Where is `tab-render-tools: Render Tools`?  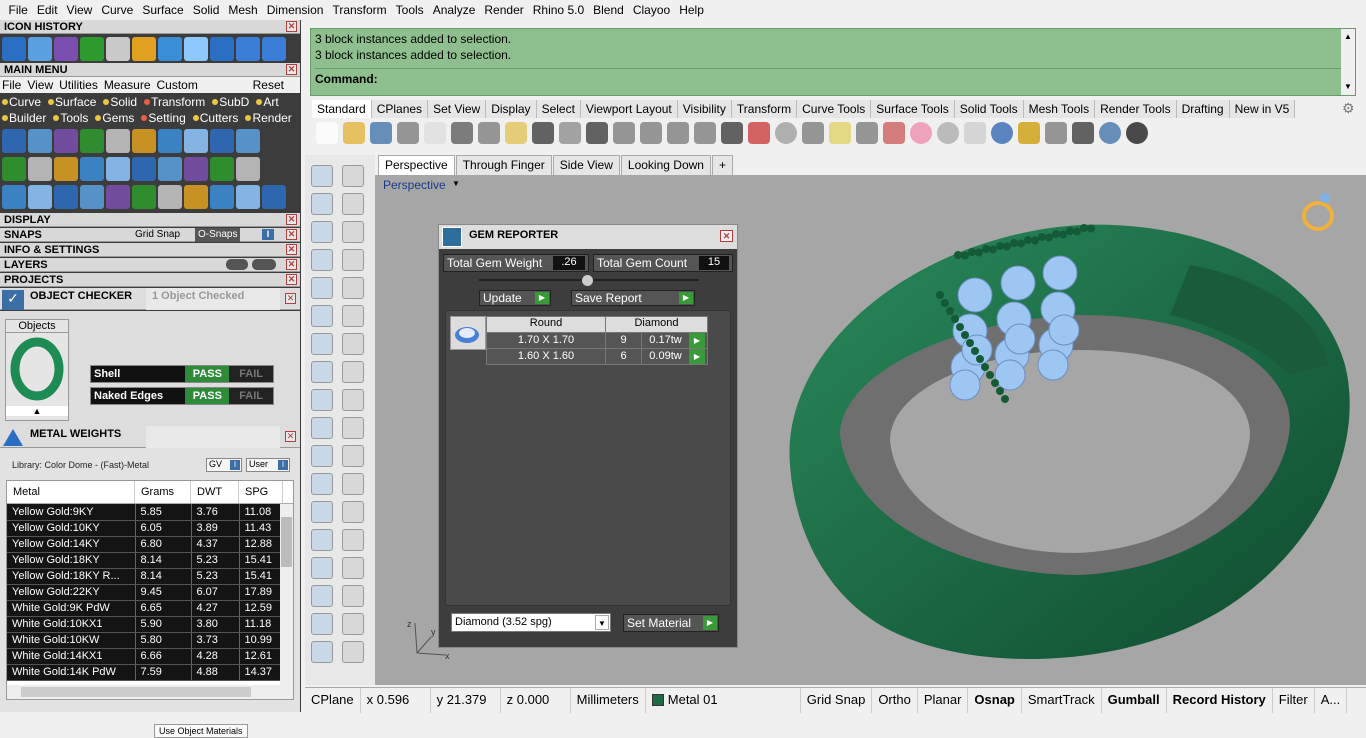 tab-render-tools: Render Tools is located at coordinates (1136, 109).